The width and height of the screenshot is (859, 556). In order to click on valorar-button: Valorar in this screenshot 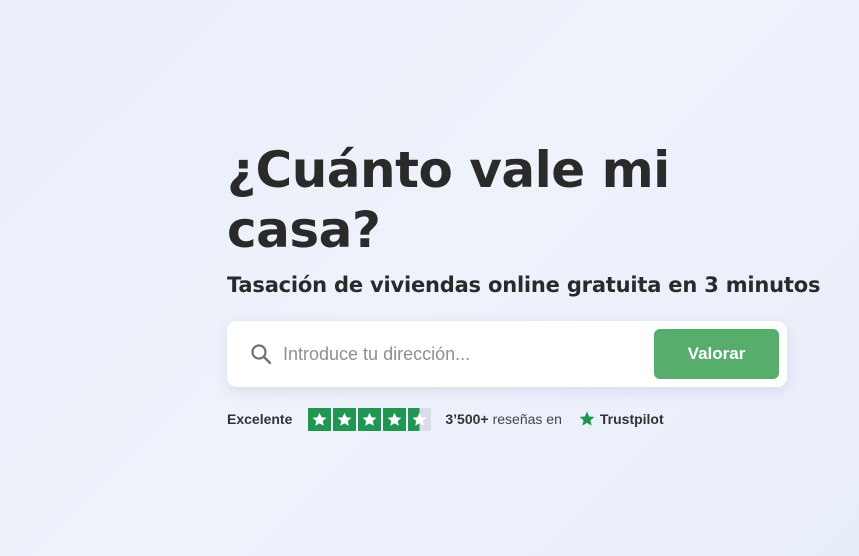, I will do `click(716, 354)`.